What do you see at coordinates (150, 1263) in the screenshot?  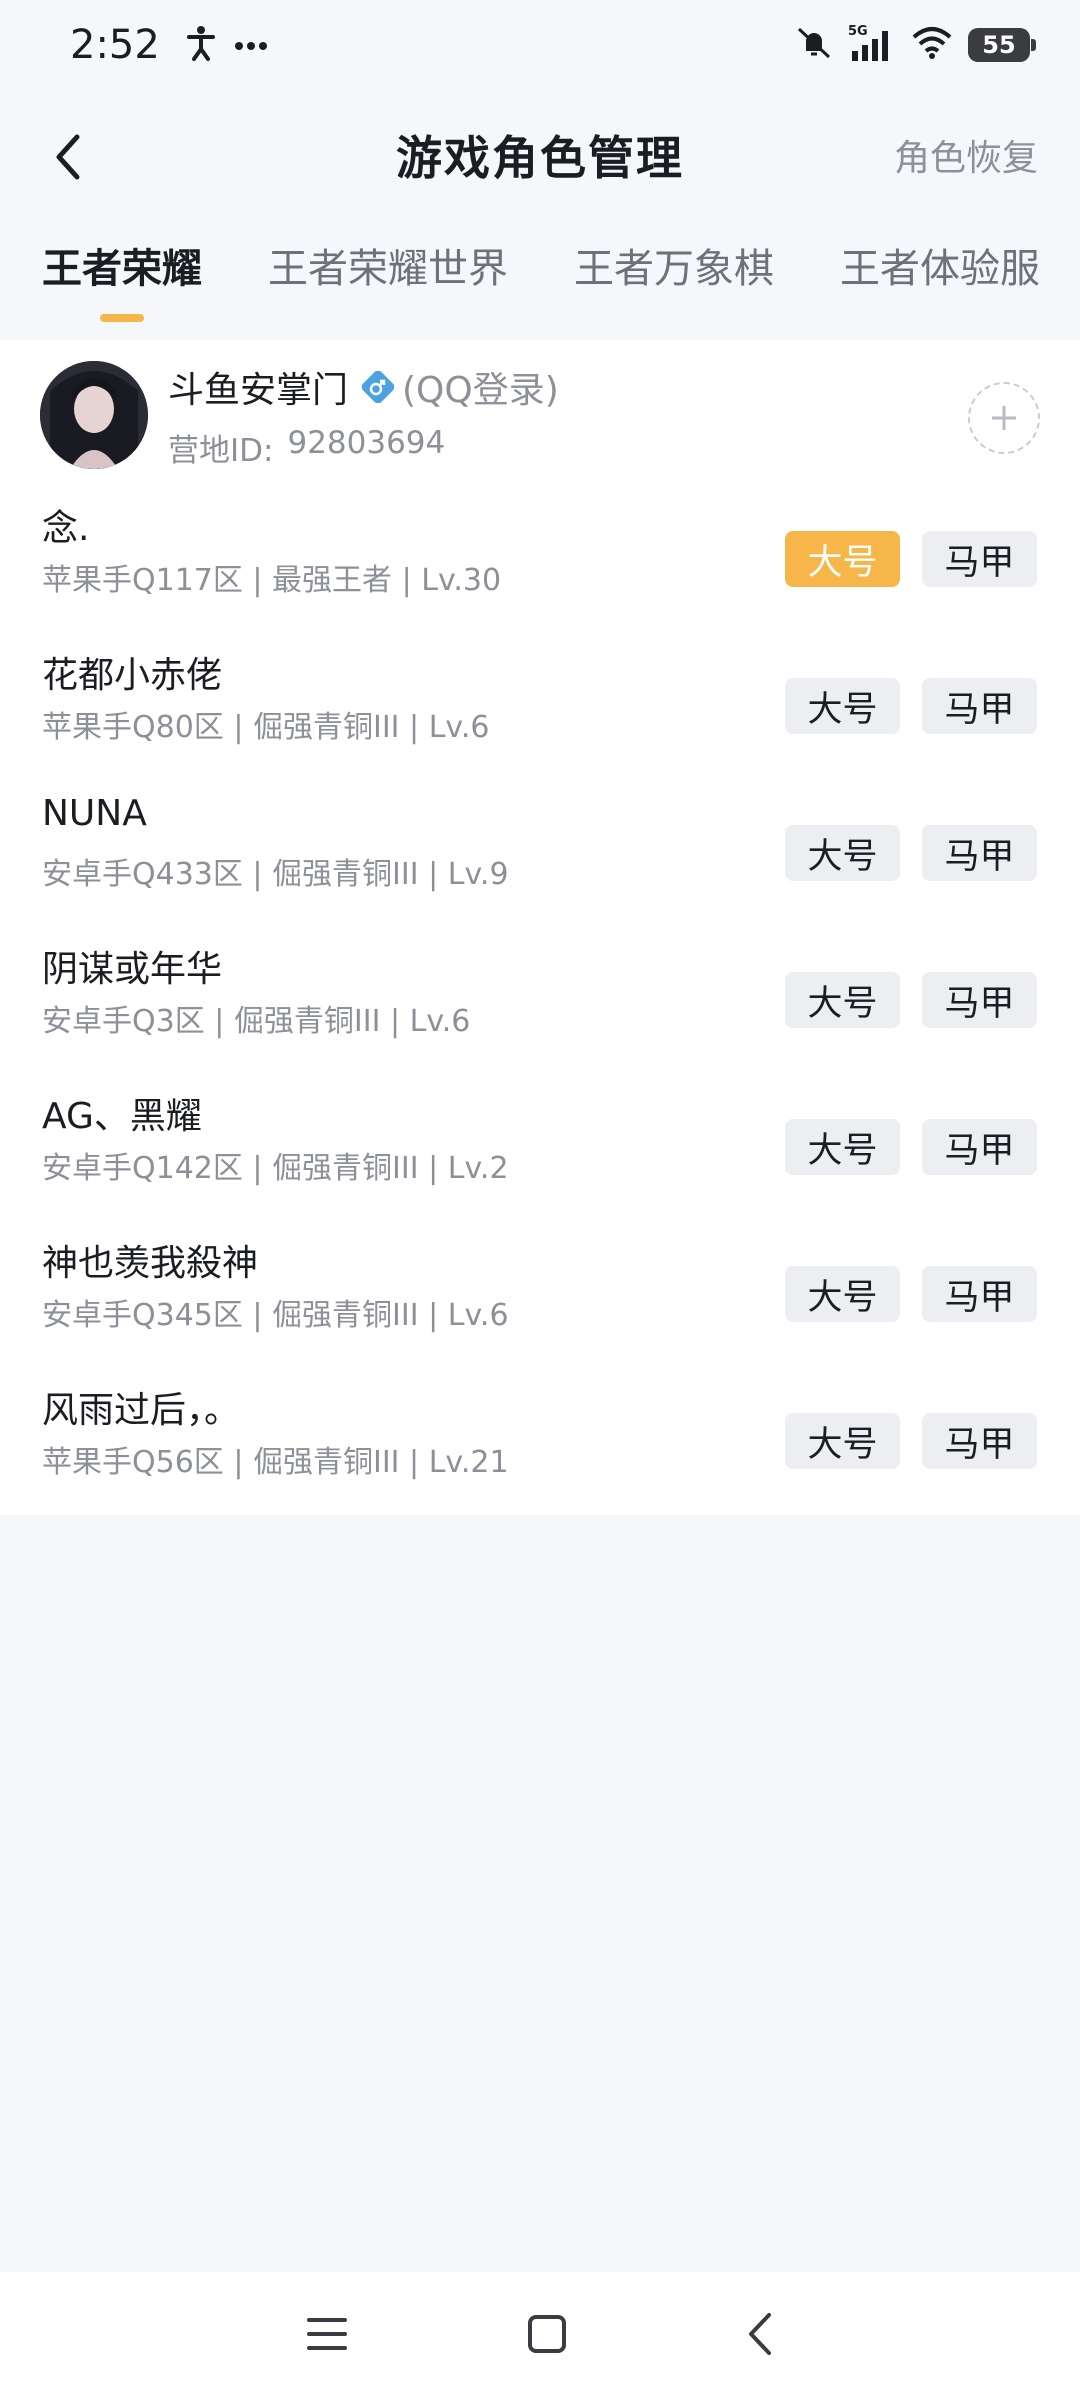 I see `role-name: 神也羡我殺神` at bounding box center [150, 1263].